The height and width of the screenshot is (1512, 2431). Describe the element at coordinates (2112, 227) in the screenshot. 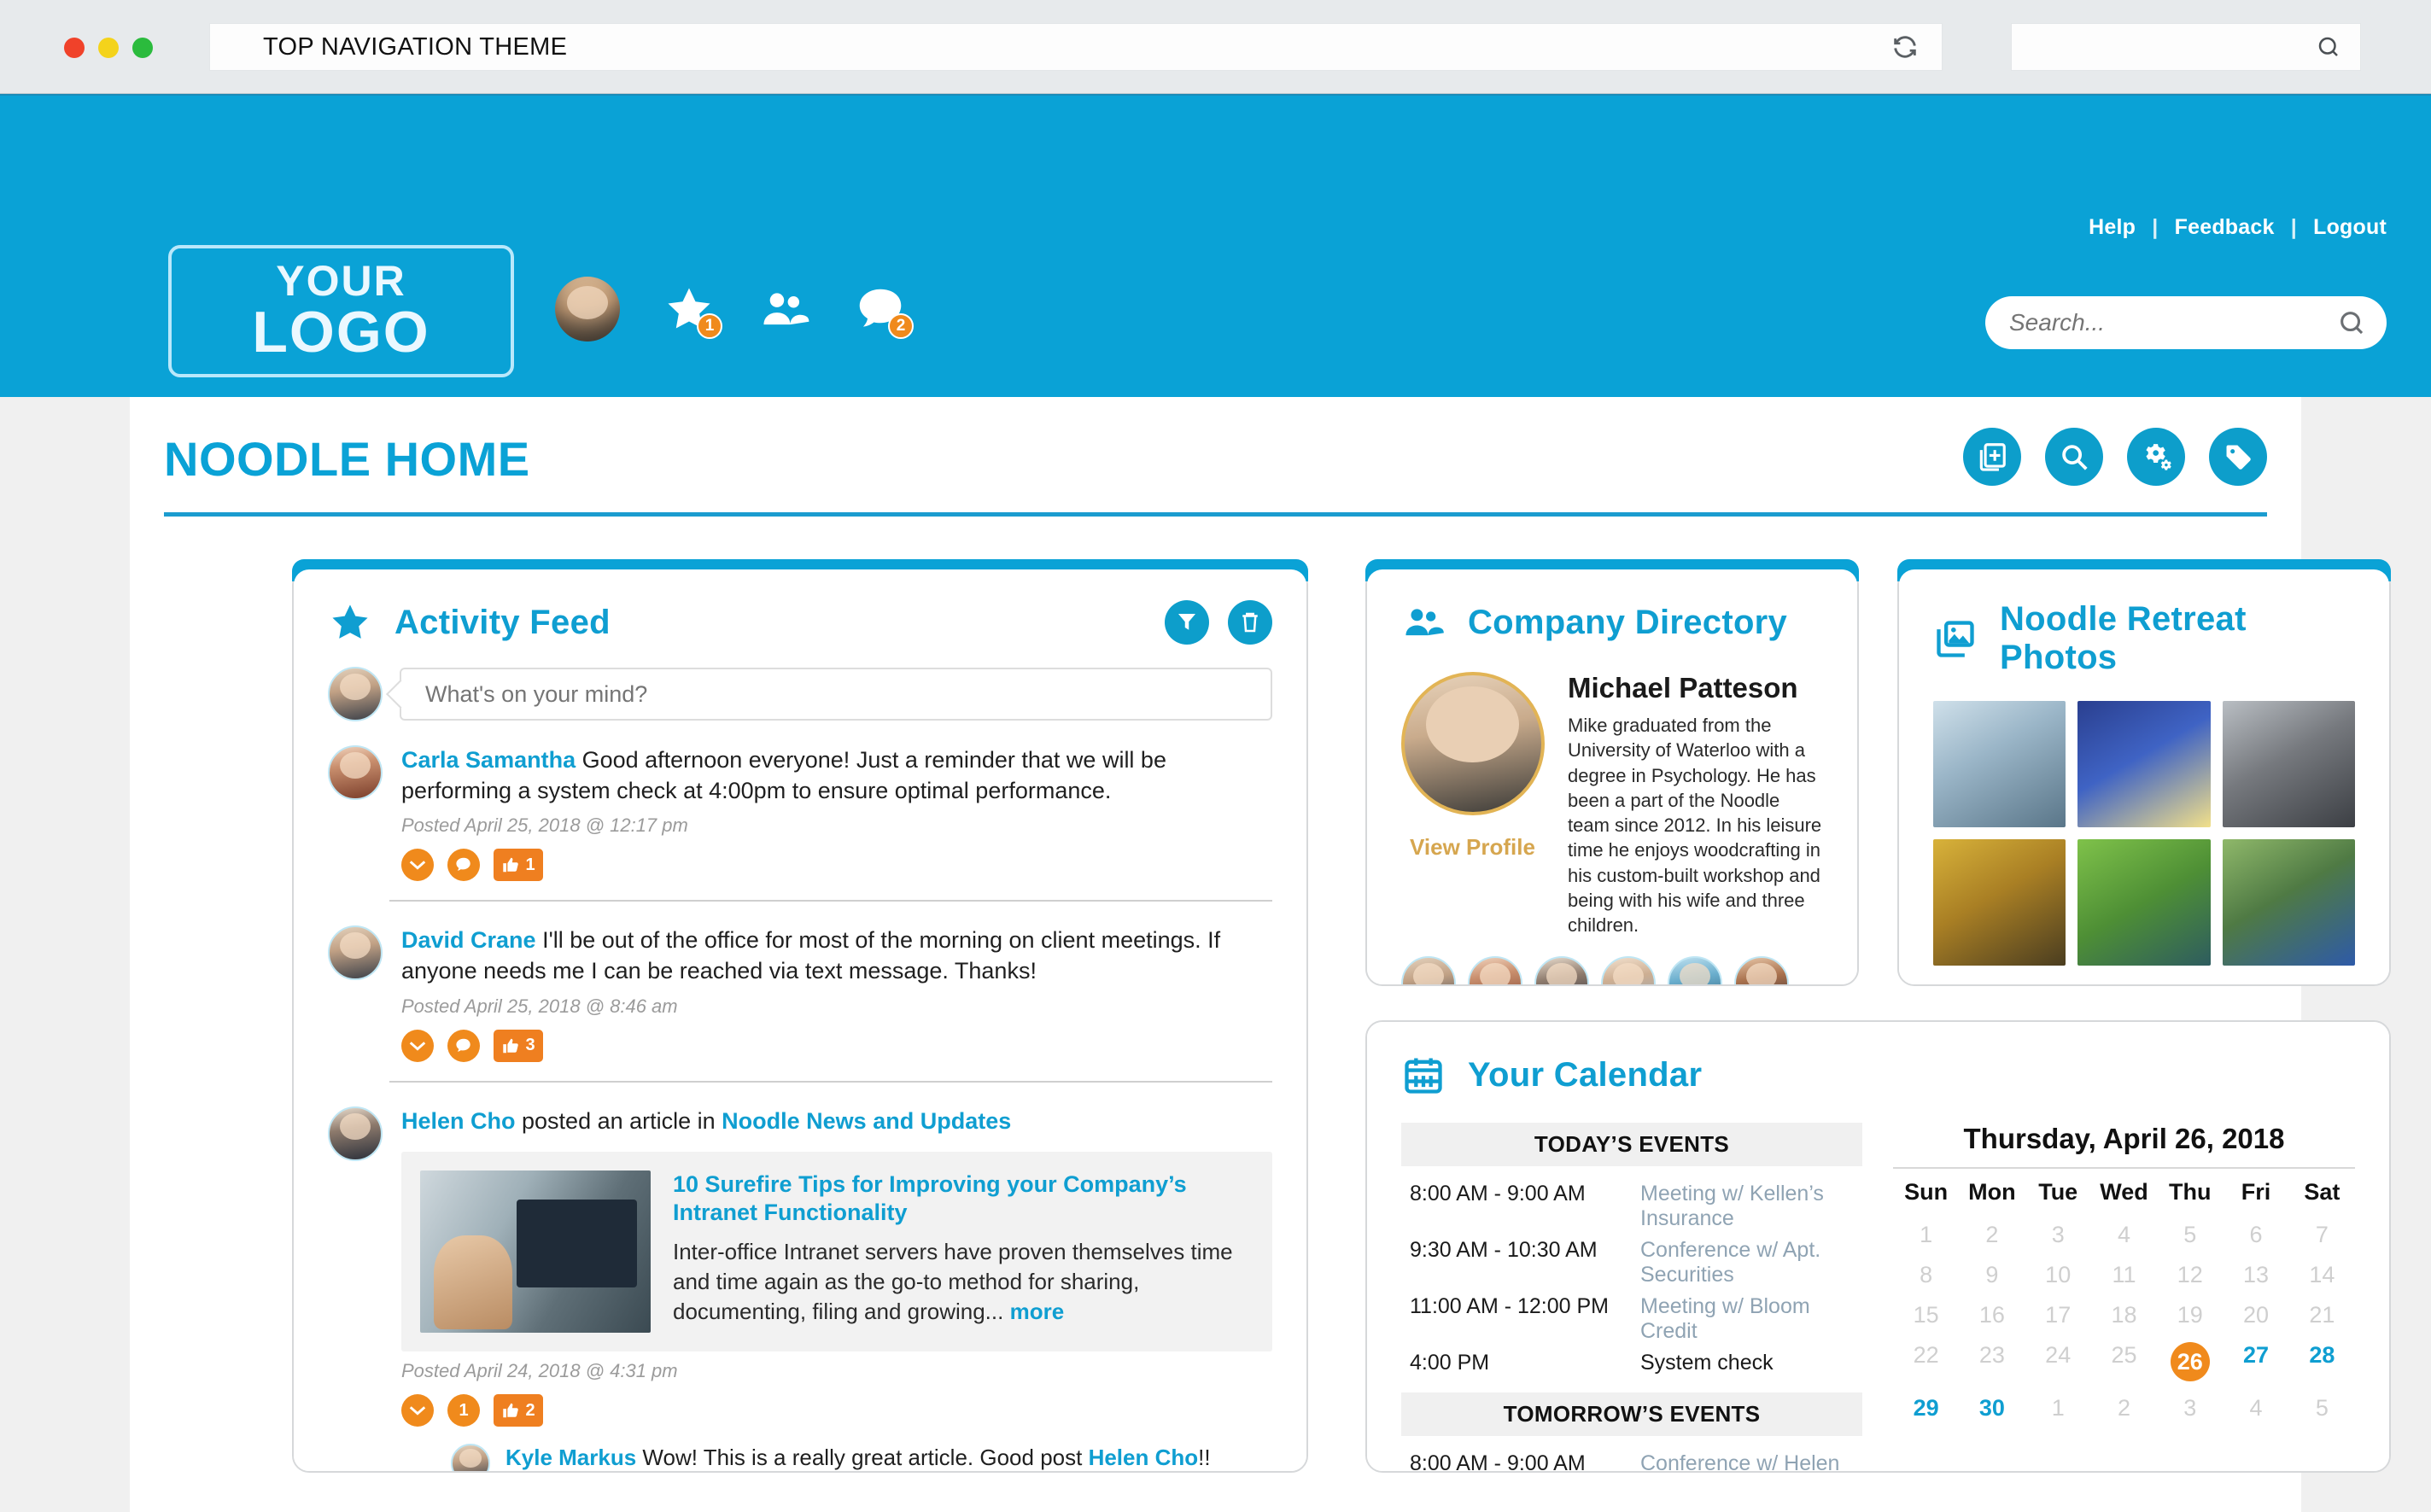

I see `help-link: Help` at that location.